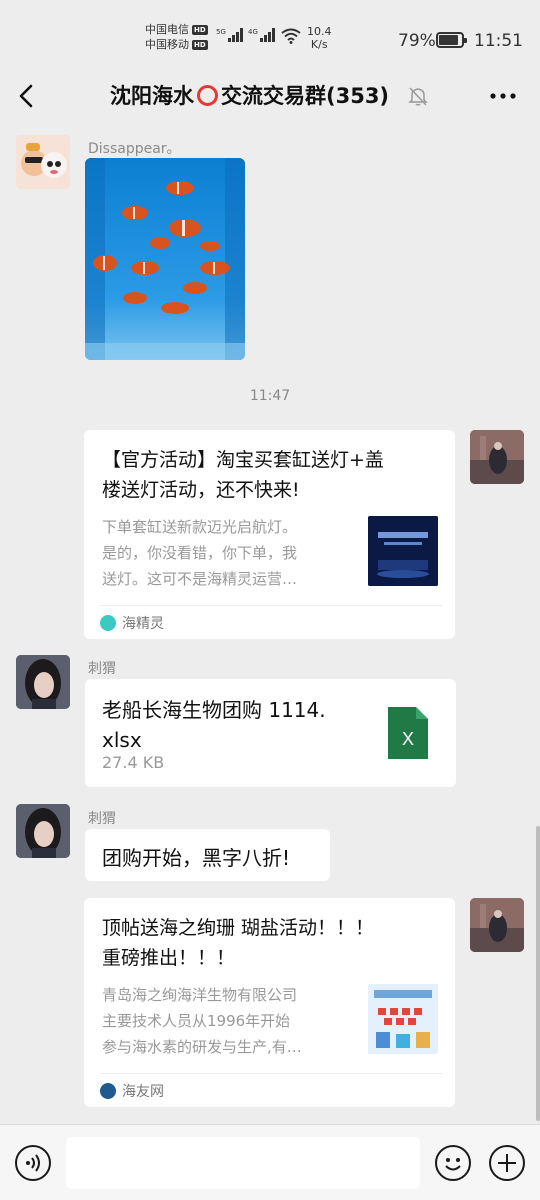 This screenshot has height=1200, width=540. I want to click on status-bar: 中国电信 HD 中国移动 HD 5G 4G 10.4 K/s 79% 11:51, so click(270, 32).